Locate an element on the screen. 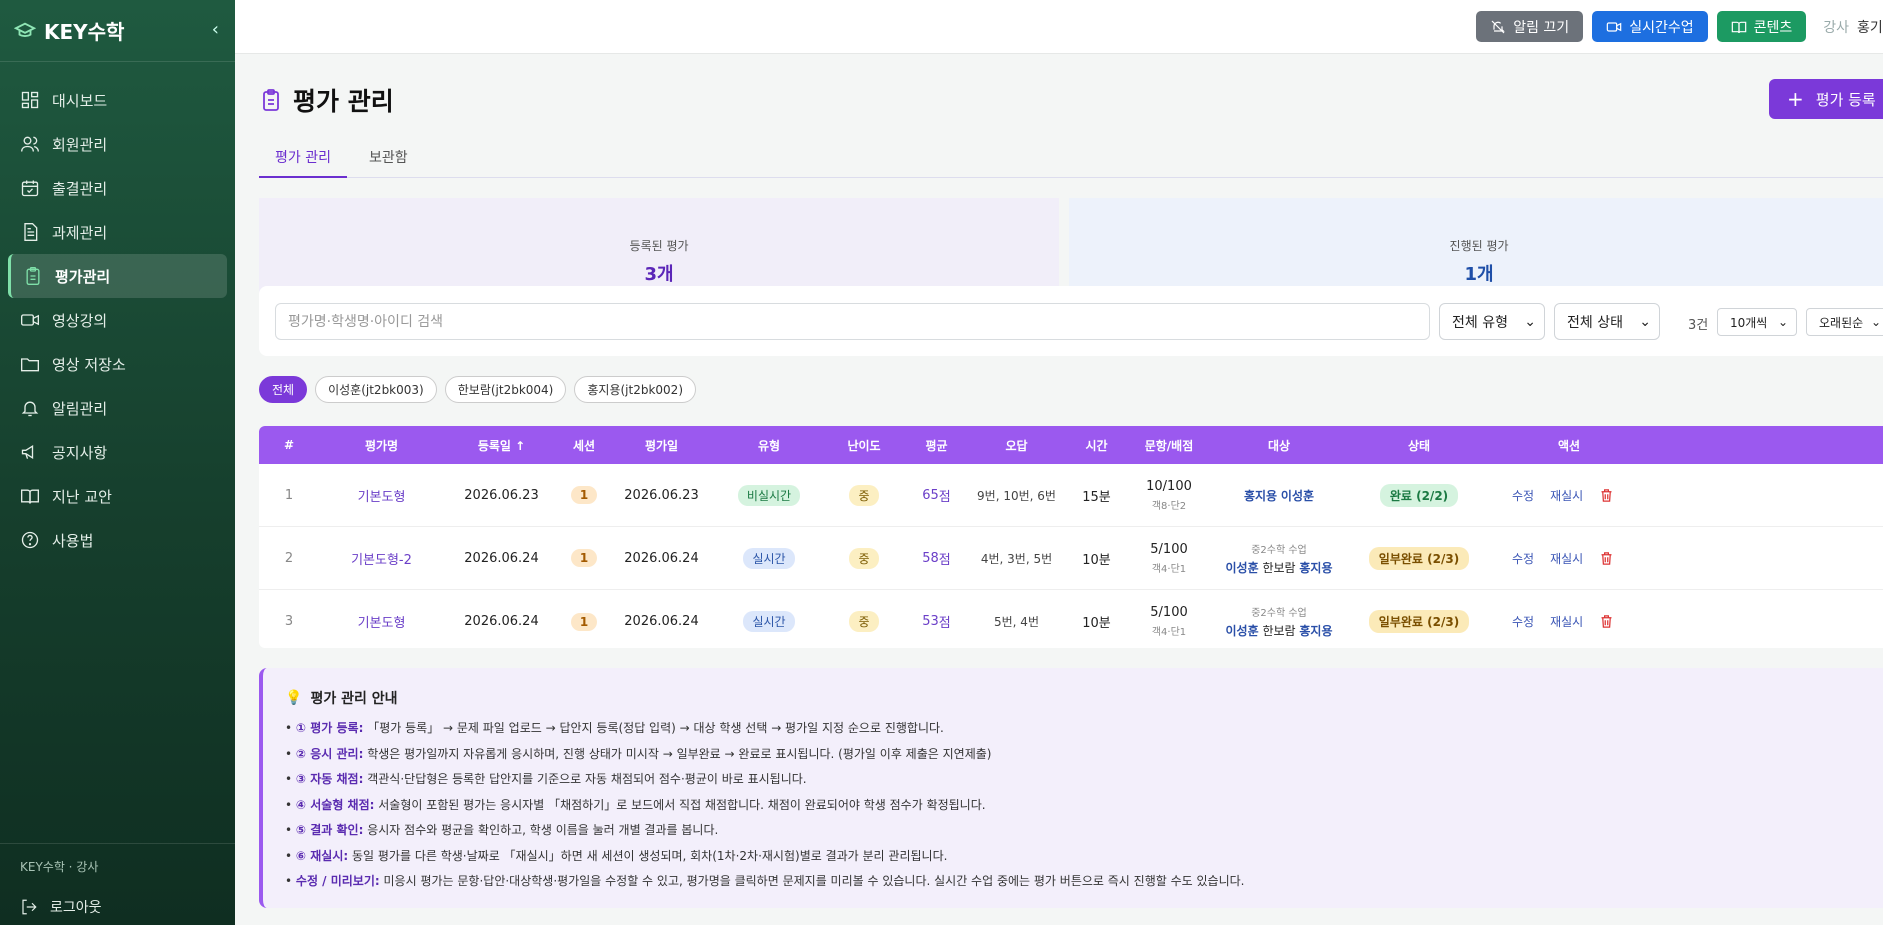  brand-name: KEY수학 is located at coordinates (84, 32).